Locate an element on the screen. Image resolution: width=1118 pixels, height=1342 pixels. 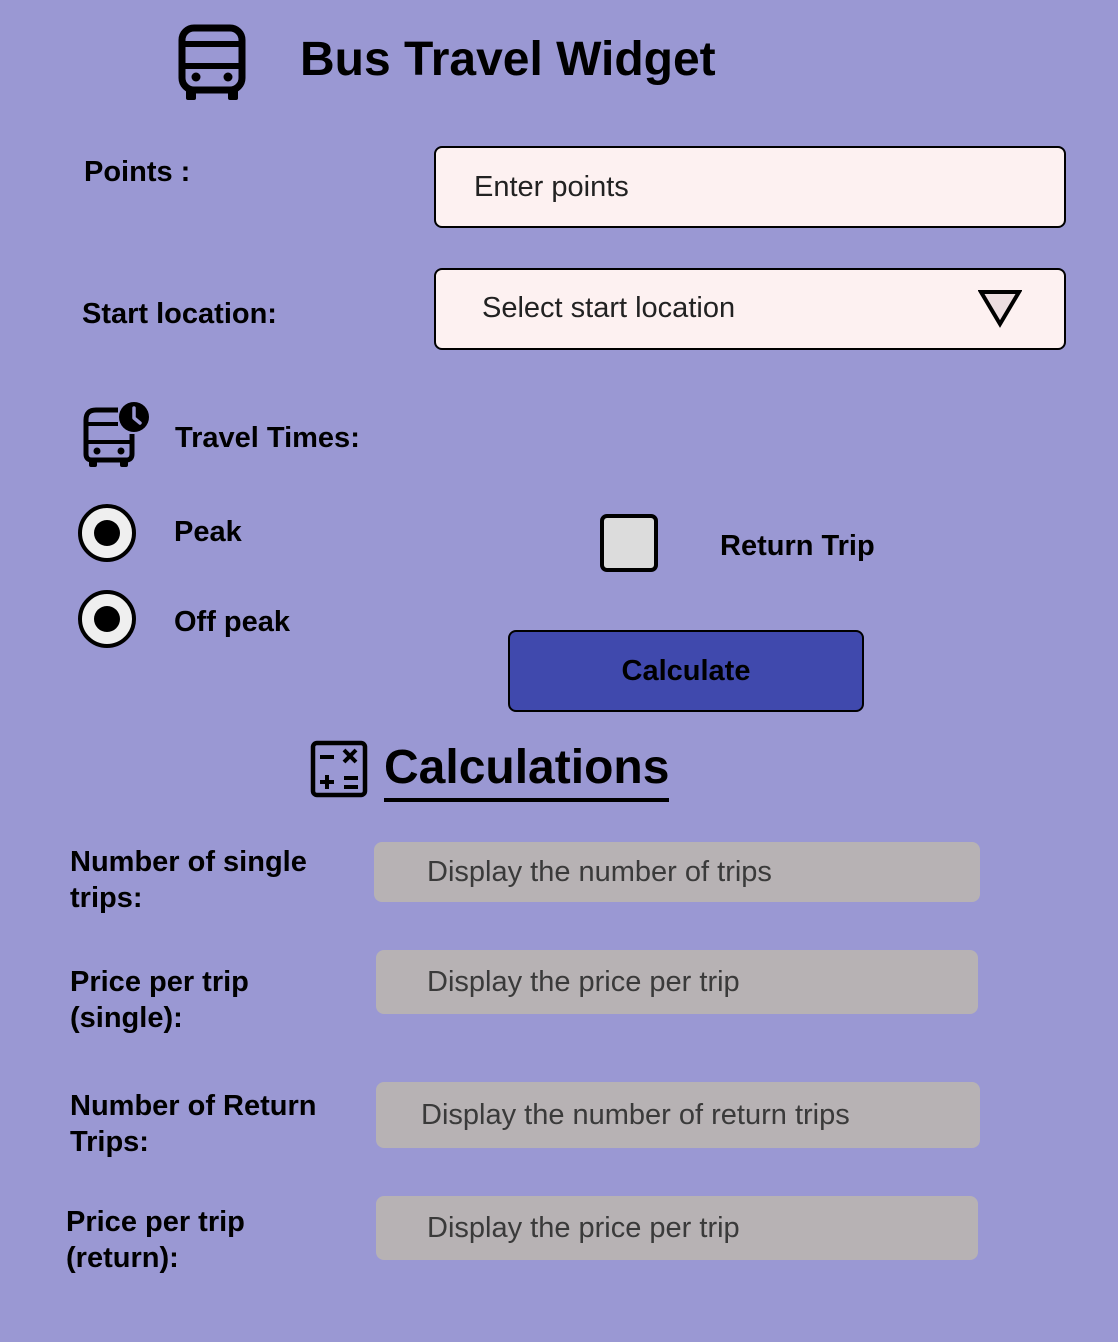
calculate-button-label: Calculate is located at coordinates (686, 670).